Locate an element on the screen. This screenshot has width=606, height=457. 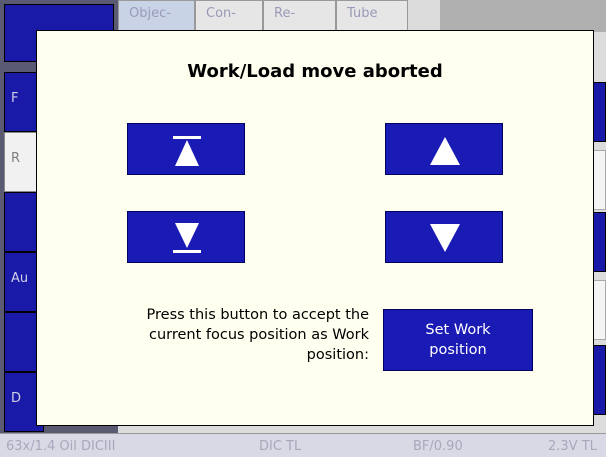
tab-label: Objec- is located at coordinates (150, 13).